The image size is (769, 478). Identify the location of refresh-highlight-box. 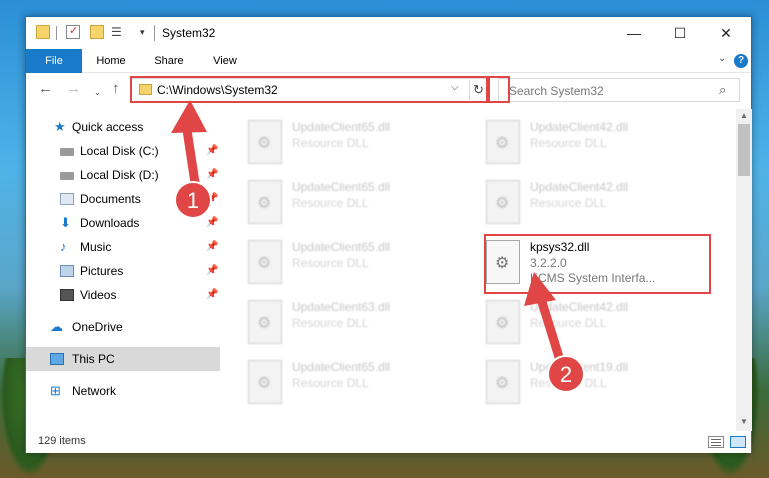
(499, 89).